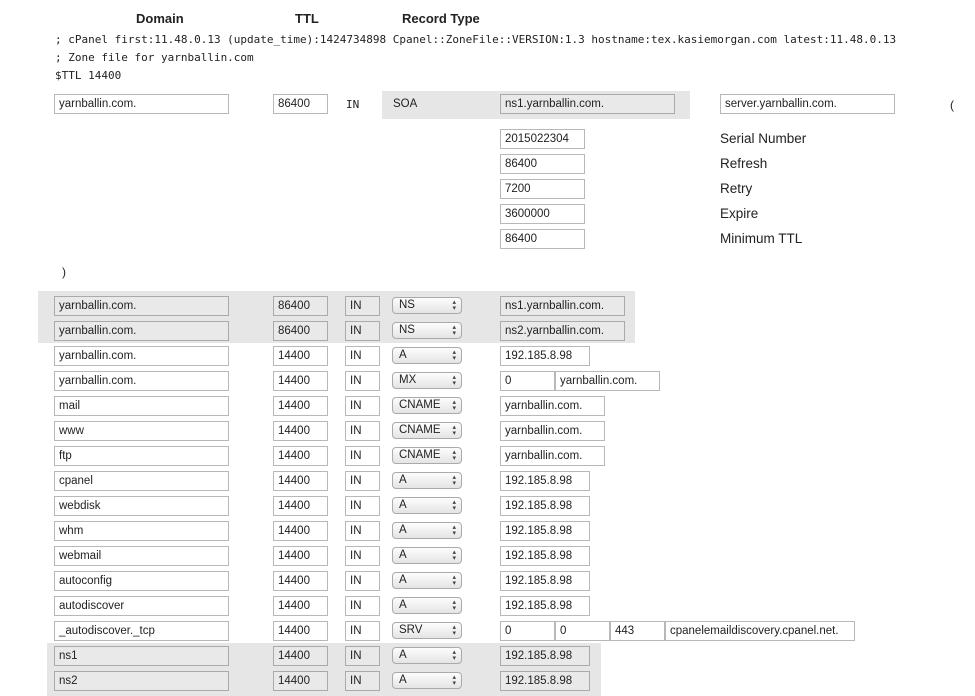  I want to click on record-name-input: ns1, so click(141, 656).